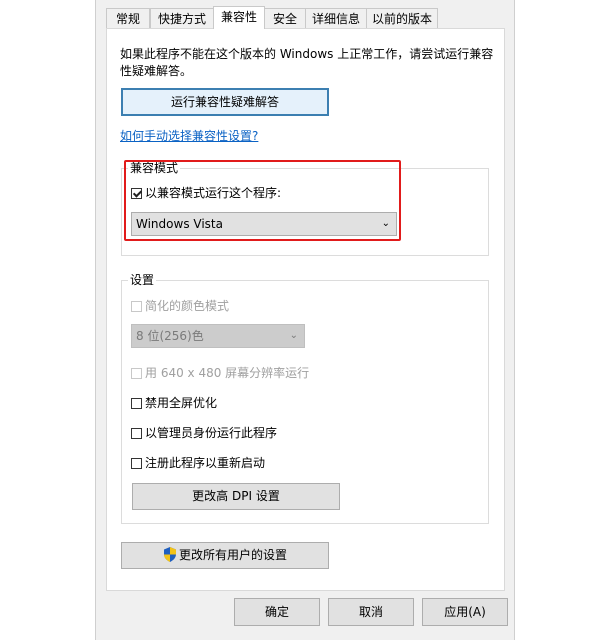 The width and height of the screenshot is (600, 640). Describe the element at coordinates (236, 496) in the screenshot. I see `change-dpi-button: 更改高 DPI 设置` at that location.